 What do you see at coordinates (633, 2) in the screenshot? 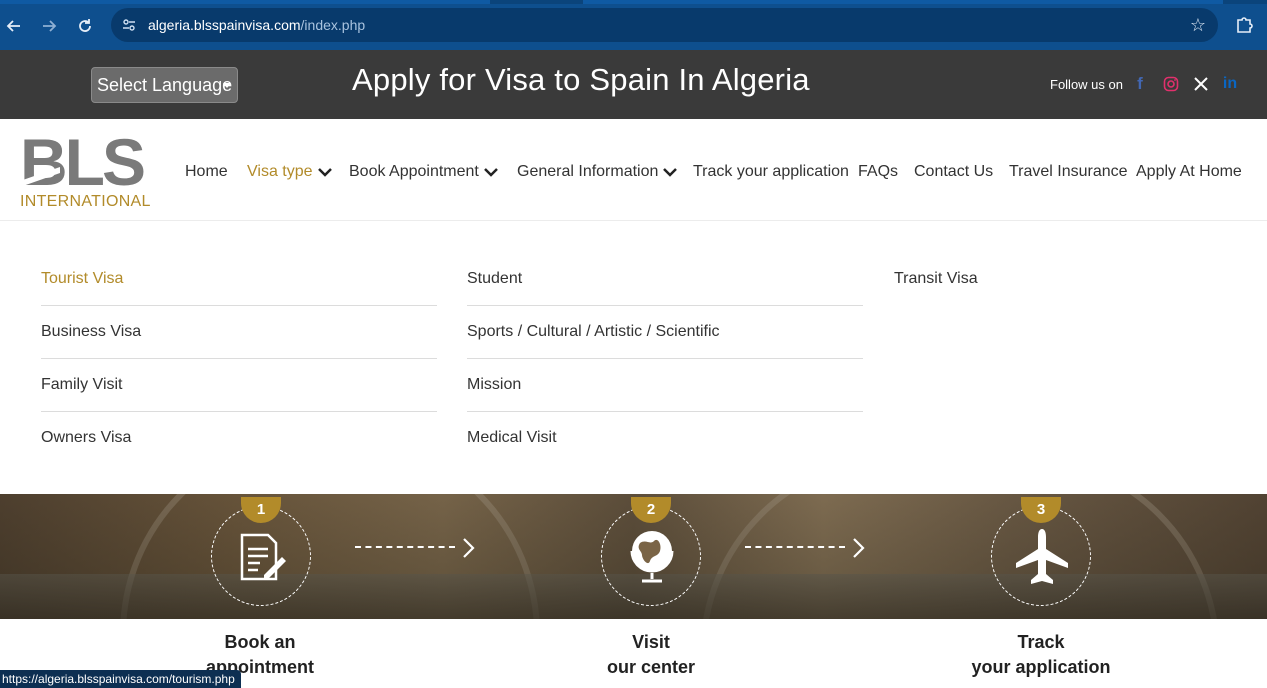
I see `tab-strip` at bounding box center [633, 2].